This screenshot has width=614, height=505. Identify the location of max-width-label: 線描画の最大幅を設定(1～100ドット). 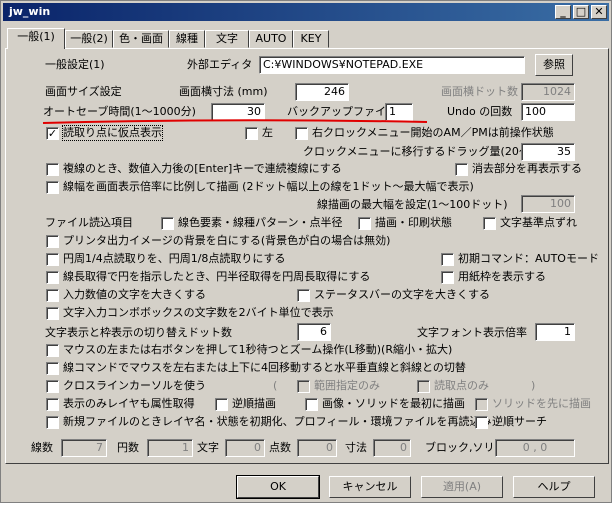
(412, 204).